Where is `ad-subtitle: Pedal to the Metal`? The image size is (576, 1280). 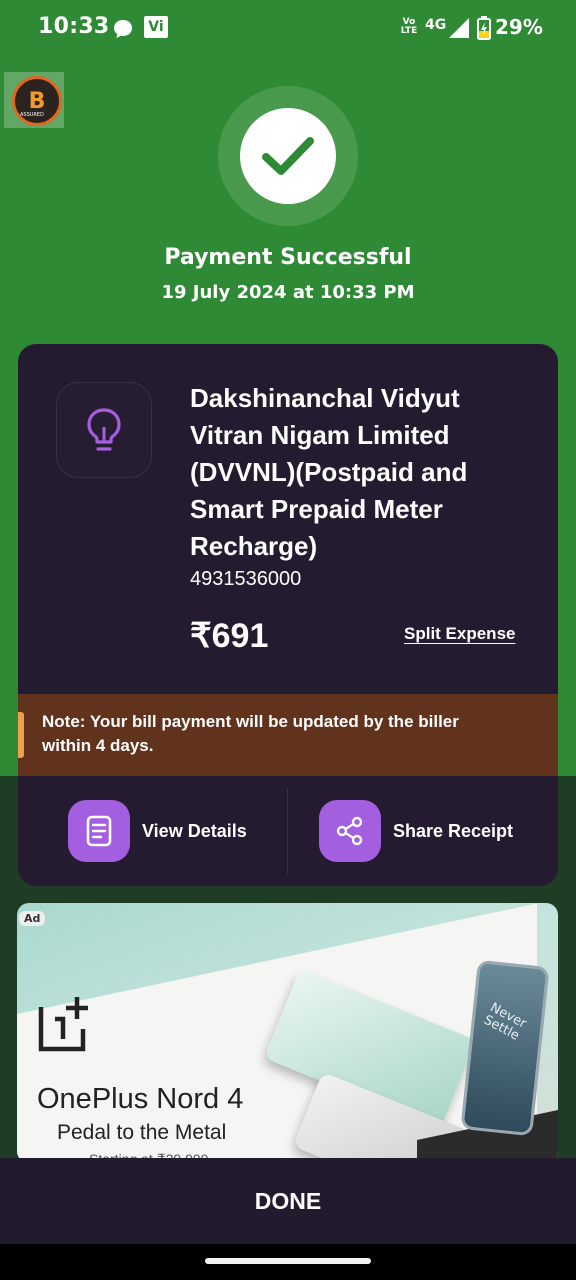 ad-subtitle: Pedal to the Metal is located at coordinates (142, 1132).